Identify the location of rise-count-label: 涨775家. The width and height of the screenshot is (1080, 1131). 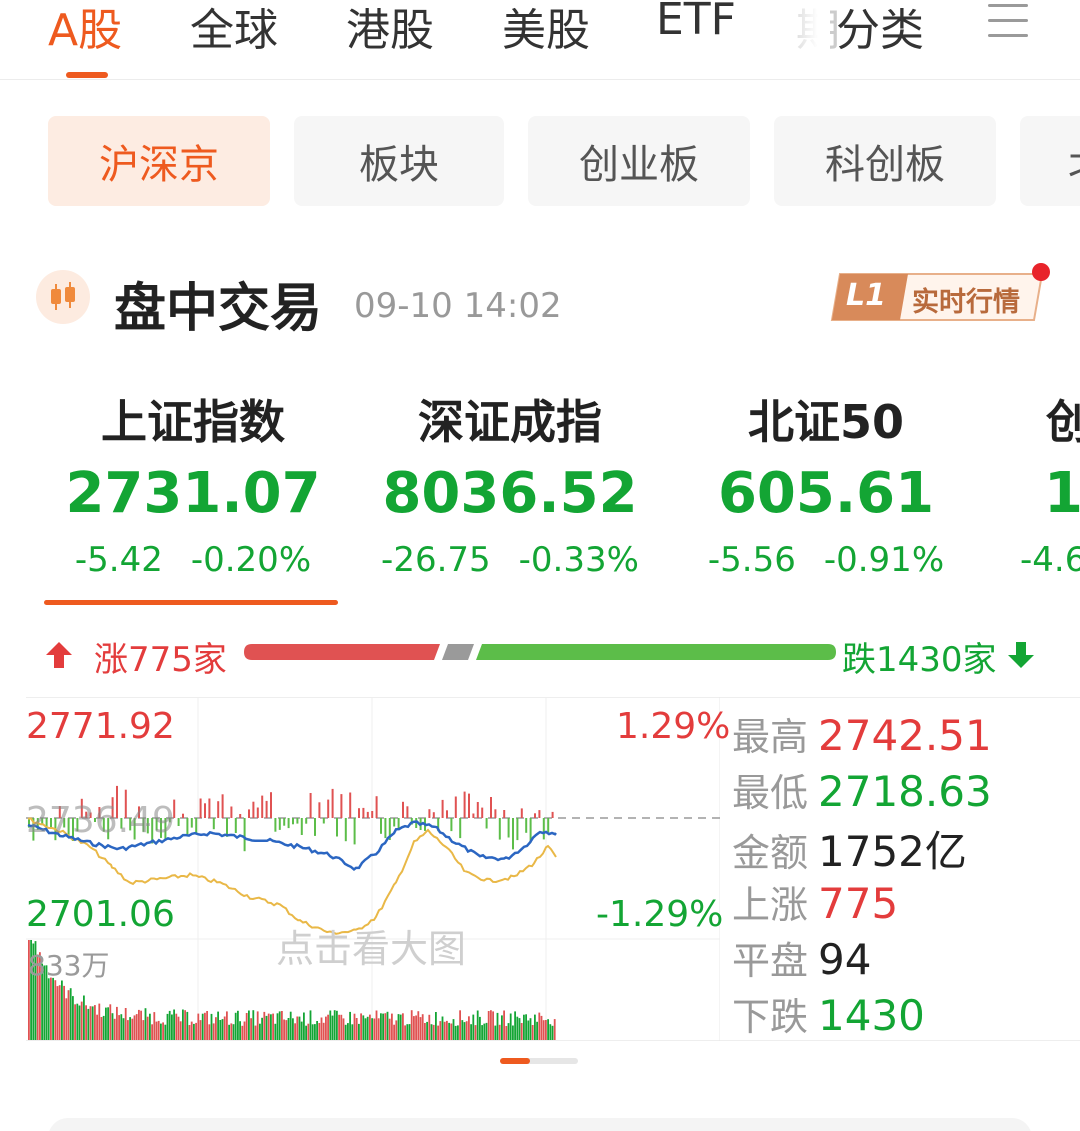
(160, 660).